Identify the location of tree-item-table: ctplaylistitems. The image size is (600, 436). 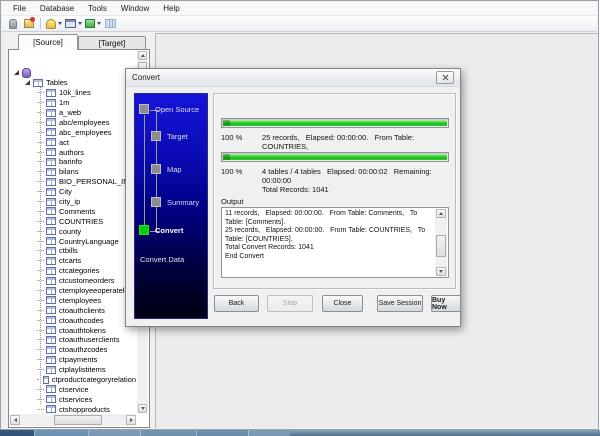
(73, 370).